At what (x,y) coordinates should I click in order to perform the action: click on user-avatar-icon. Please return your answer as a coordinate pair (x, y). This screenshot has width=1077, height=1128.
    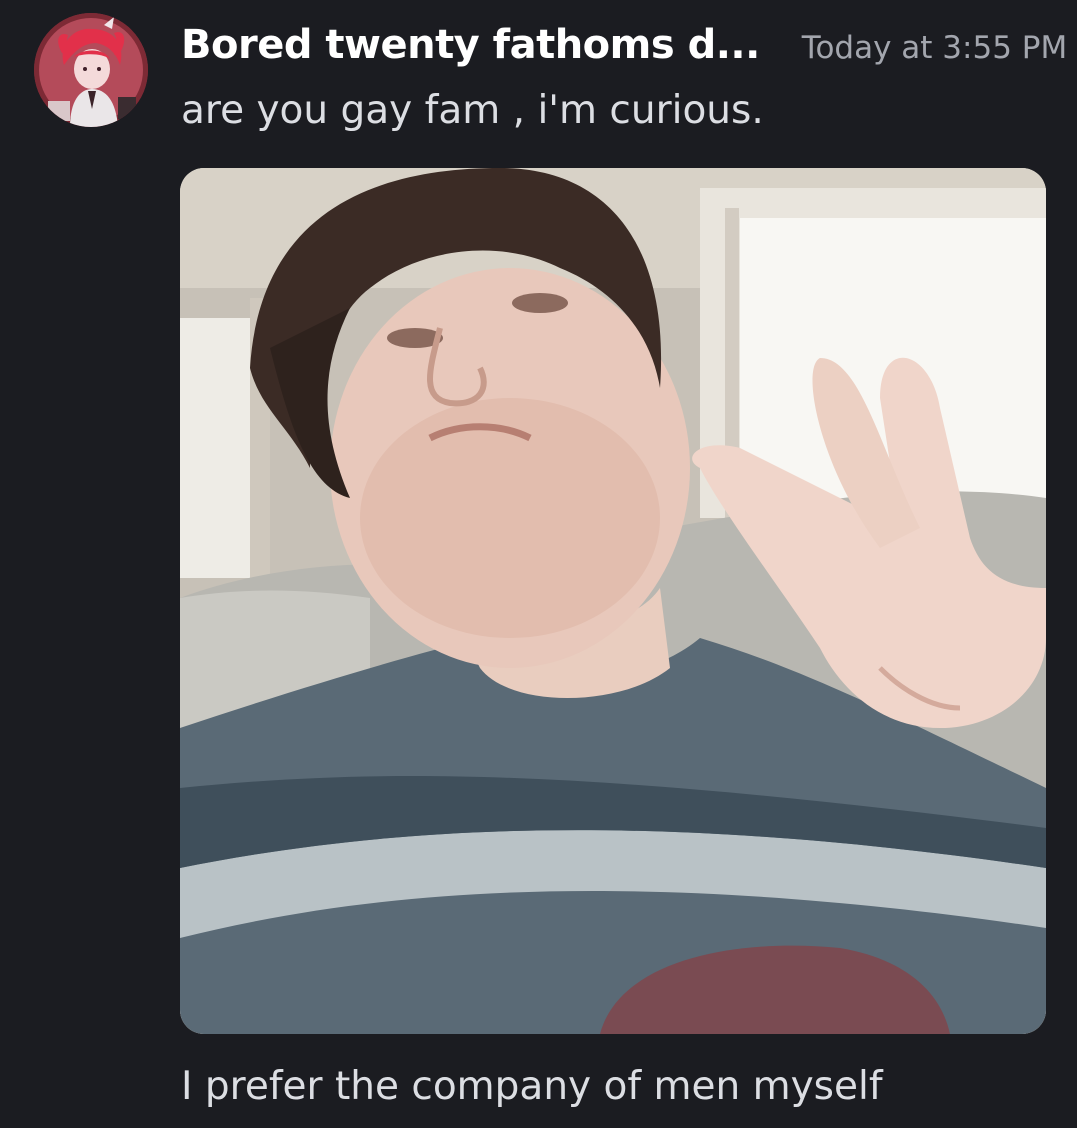
    Looking at the image, I should click on (91, 70).